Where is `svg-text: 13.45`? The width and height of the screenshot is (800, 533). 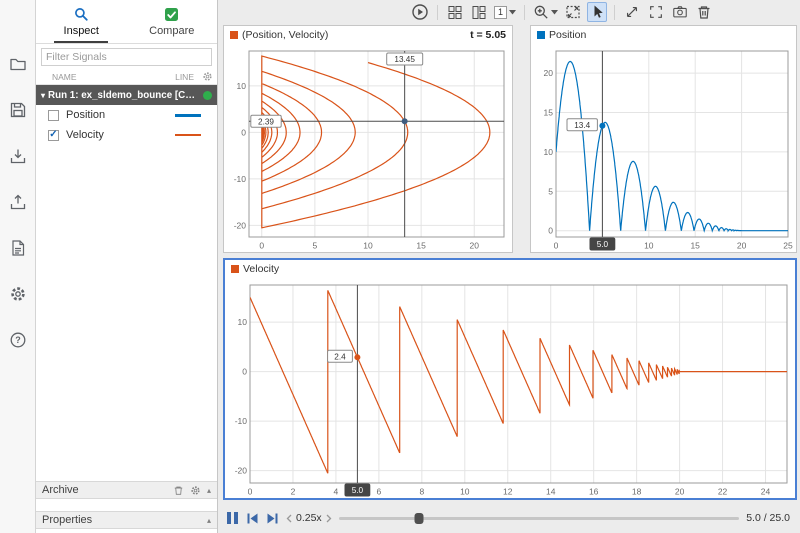 svg-text: 13.45 is located at coordinates (404, 59).